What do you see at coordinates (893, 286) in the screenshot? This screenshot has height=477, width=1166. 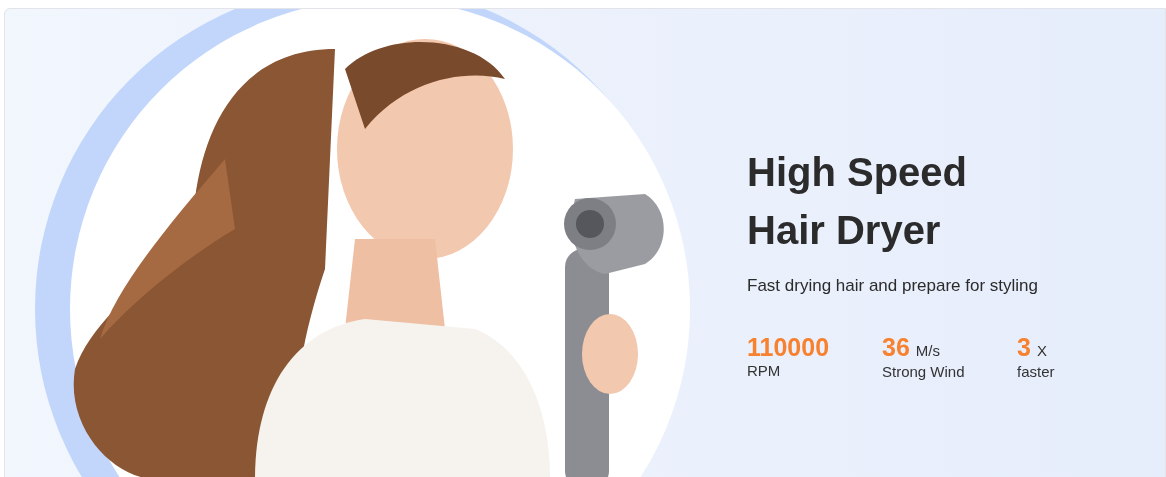 I see `banner-subtitle: Fast drying hair and prepare for styling` at bounding box center [893, 286].